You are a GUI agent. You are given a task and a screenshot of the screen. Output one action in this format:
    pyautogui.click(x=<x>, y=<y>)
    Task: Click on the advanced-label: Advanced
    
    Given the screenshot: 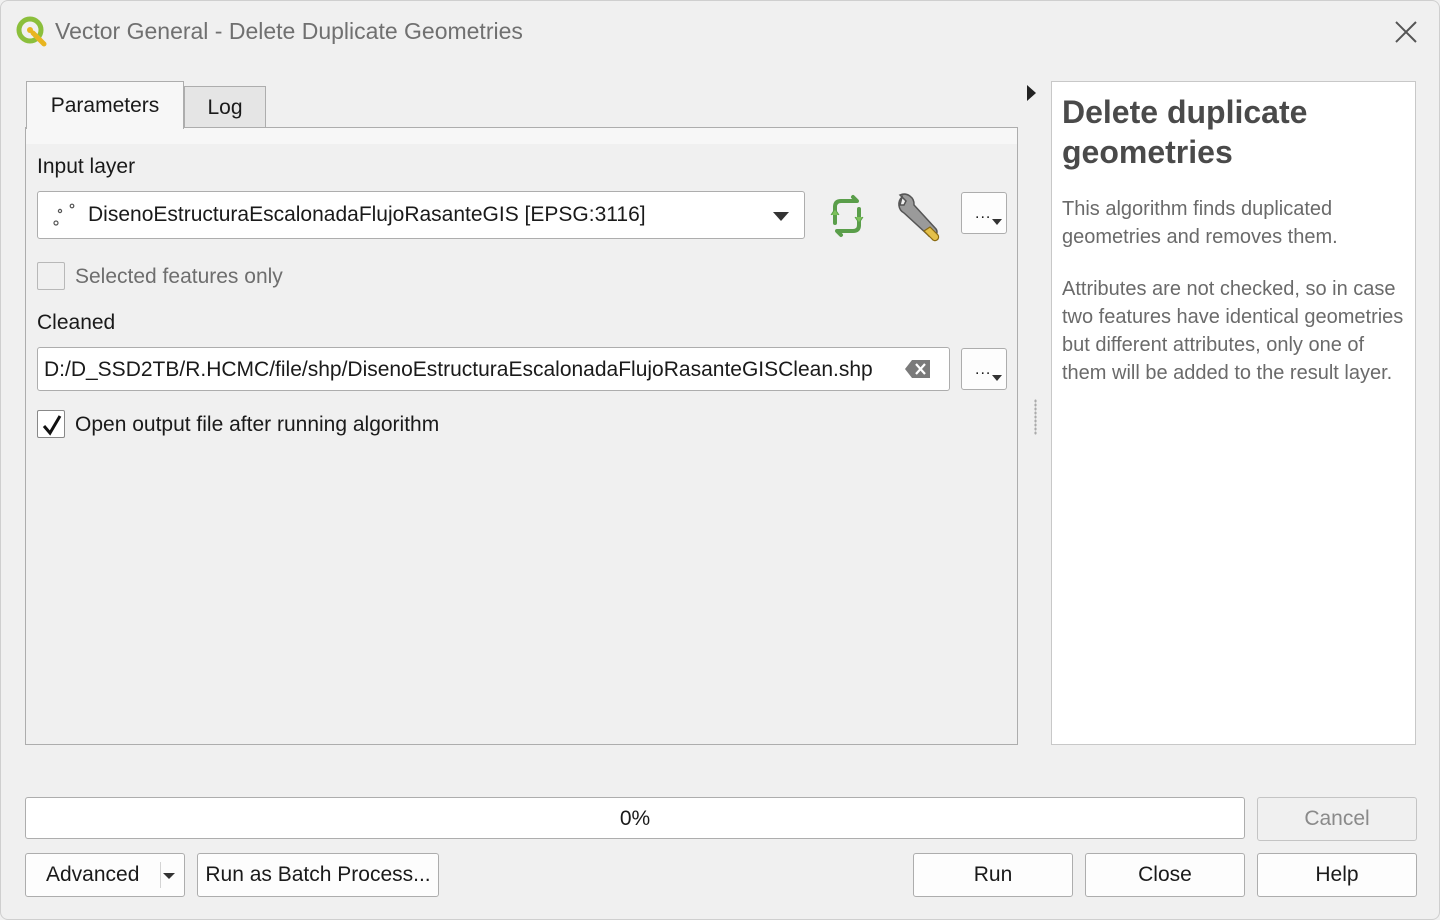 What is the action you would take?
    pyautogui.click(x=93, y=874)
    